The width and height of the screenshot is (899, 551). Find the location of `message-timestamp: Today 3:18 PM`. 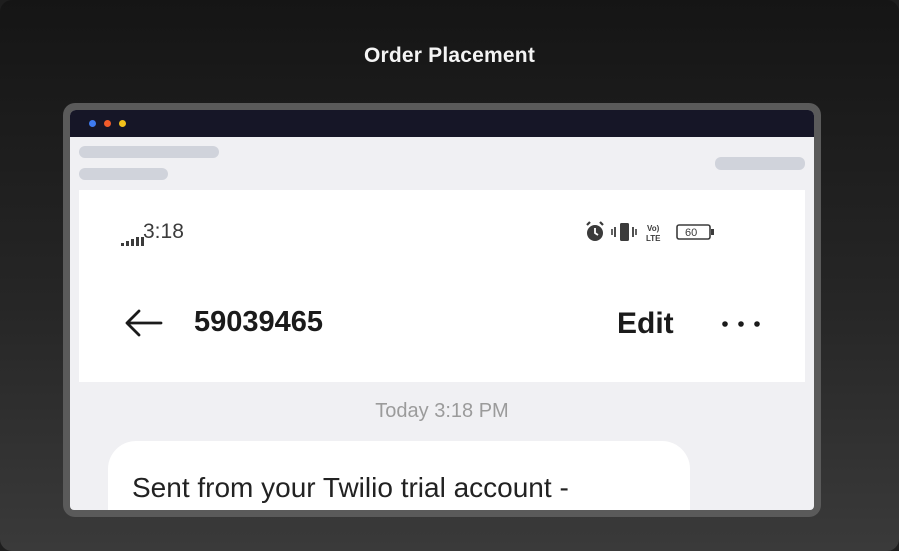

message-timestamp: Today 3:18 PM is located at coordinates (442, 411).